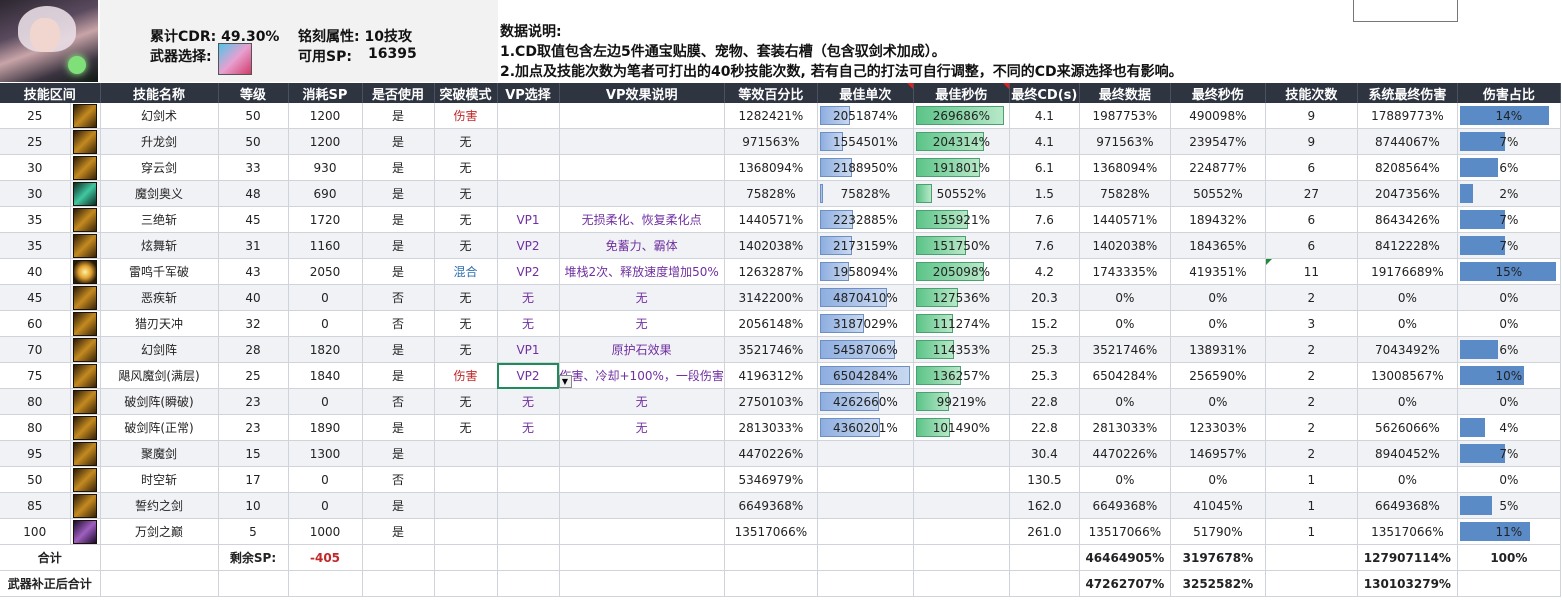 The width and height of the screenshot is (1562, 600). I want to click on cell-level: 15, so click(253, 453).